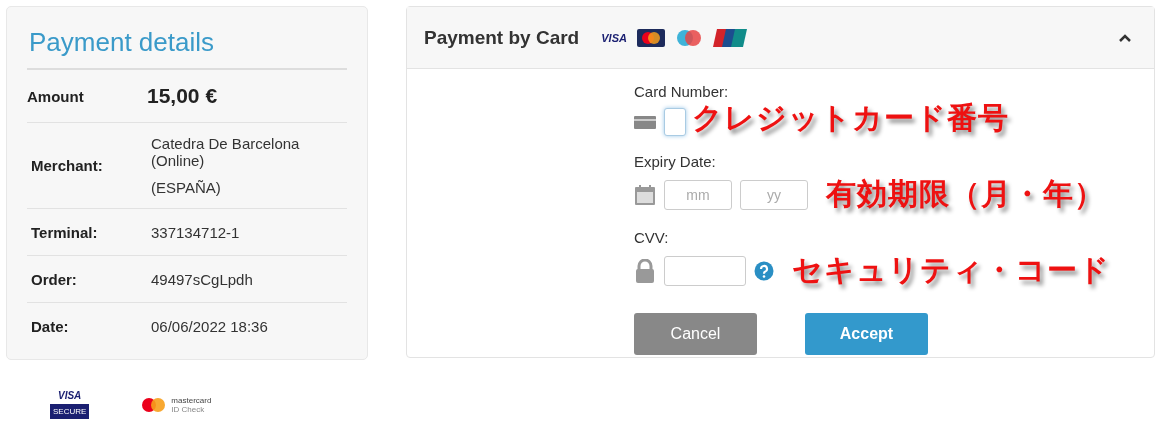 The height and width of the screenshot is (438, 1165). I want to click on field-label: Expiry Date:, so click(675, 161).